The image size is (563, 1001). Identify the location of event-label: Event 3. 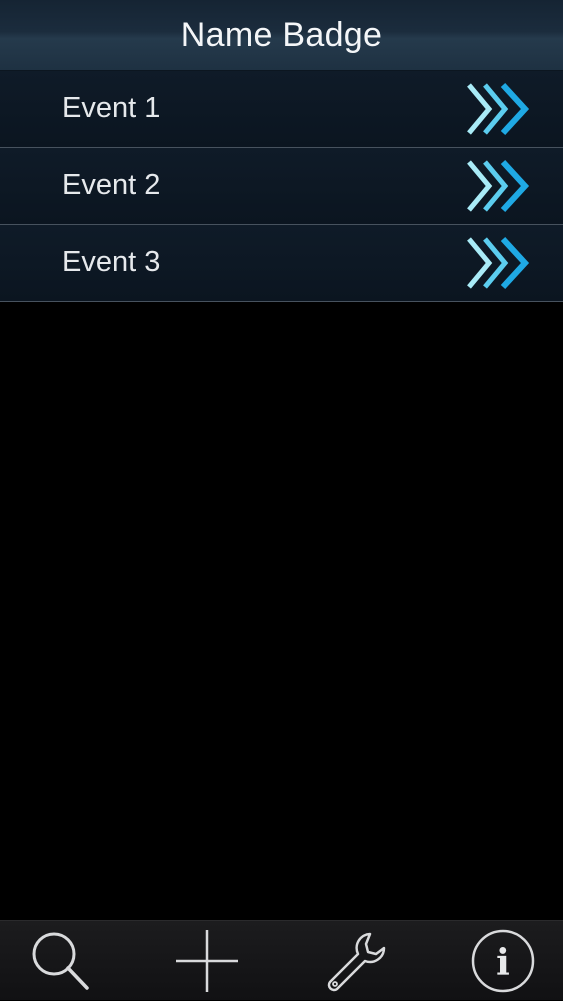
(111, 262).